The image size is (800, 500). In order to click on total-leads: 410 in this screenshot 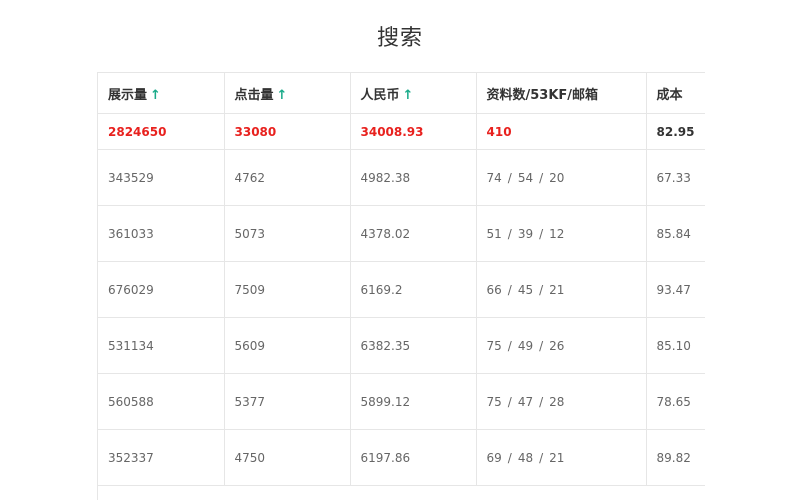, I will do `click(561, 131)`.